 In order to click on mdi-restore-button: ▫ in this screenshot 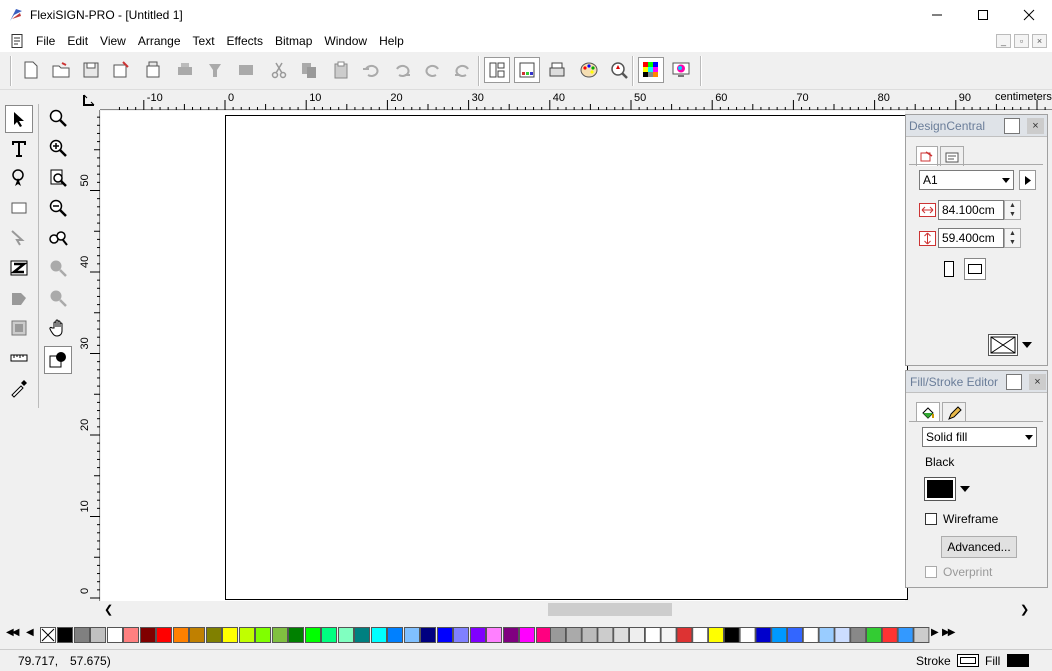, I will do `click(1021, 41)`.